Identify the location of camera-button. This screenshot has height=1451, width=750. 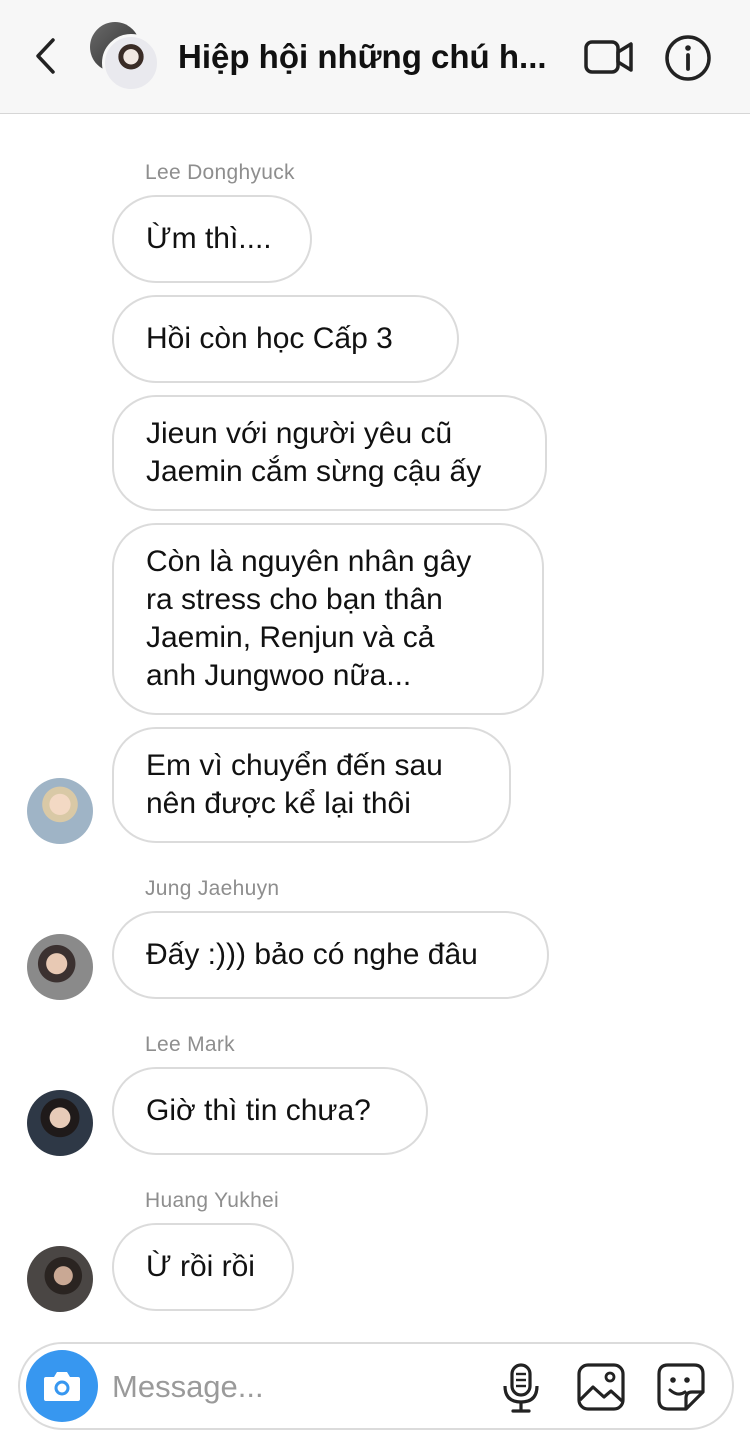
(62, 1386).